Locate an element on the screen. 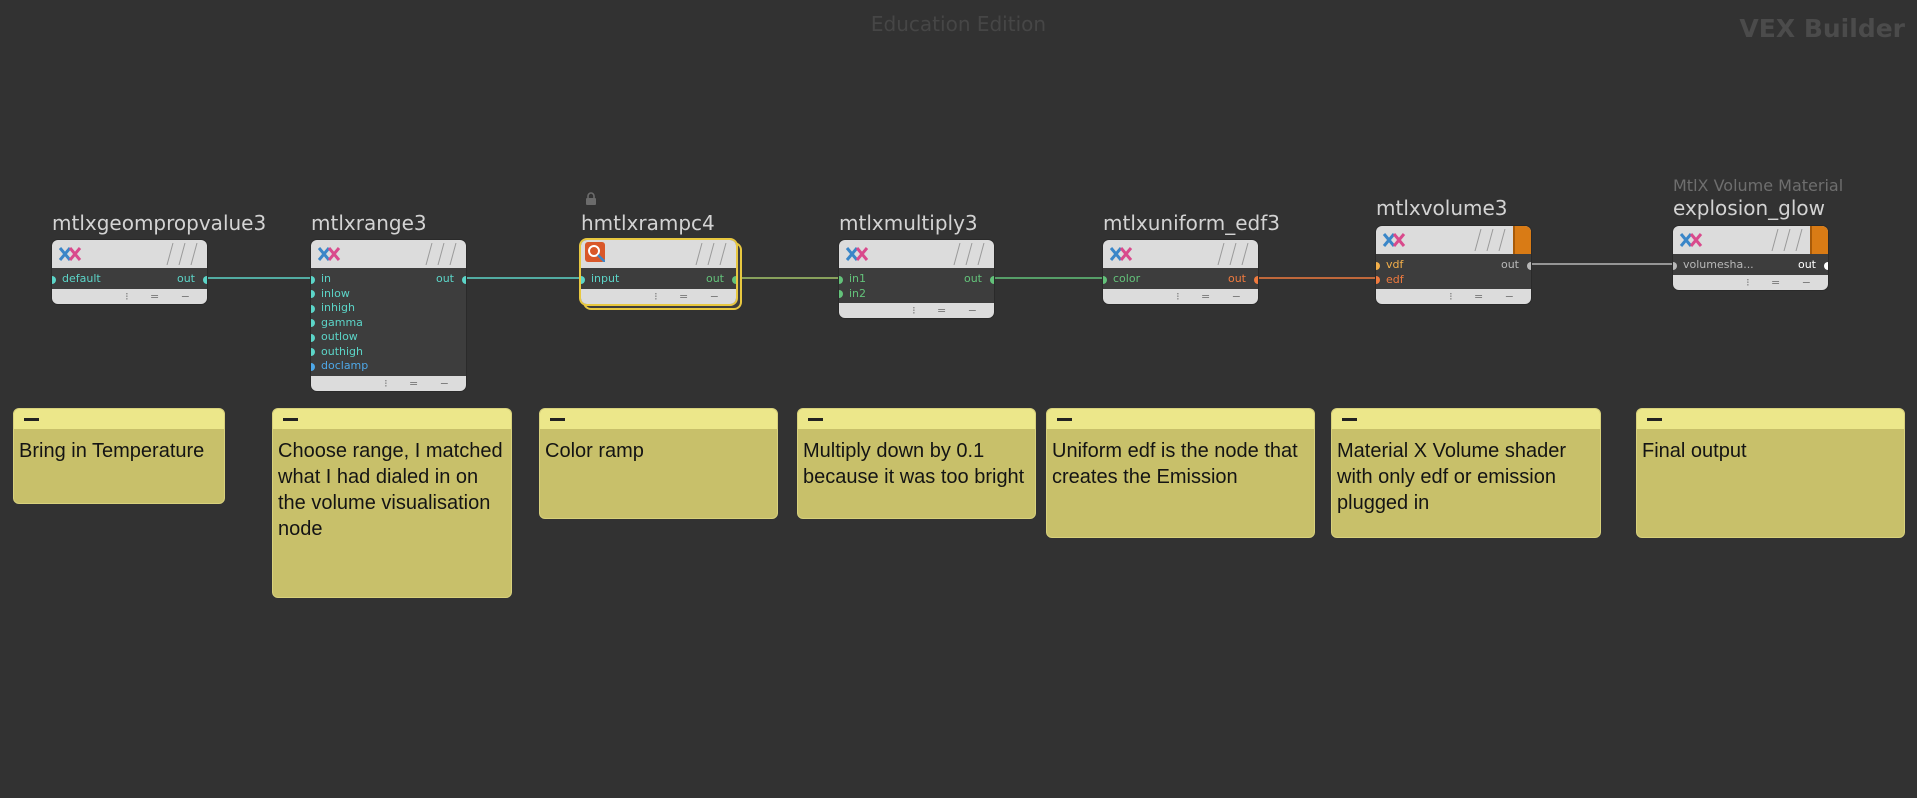  port-label: inhigh is located at coordinates (338, 307).